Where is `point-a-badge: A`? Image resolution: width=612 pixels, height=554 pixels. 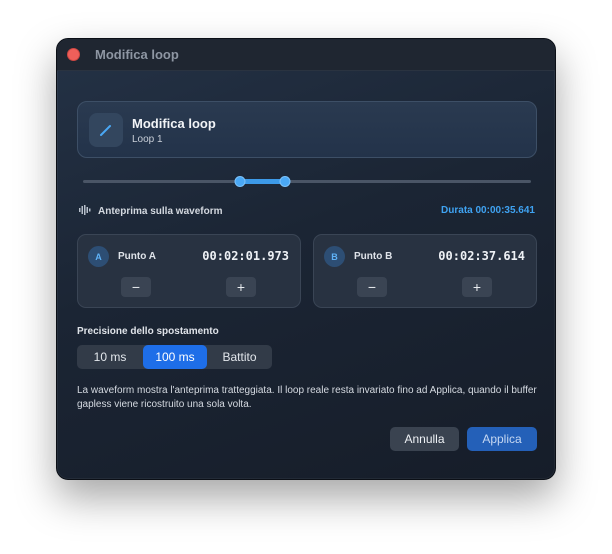 point-a-badge: A is located at coordinates (98, 256).